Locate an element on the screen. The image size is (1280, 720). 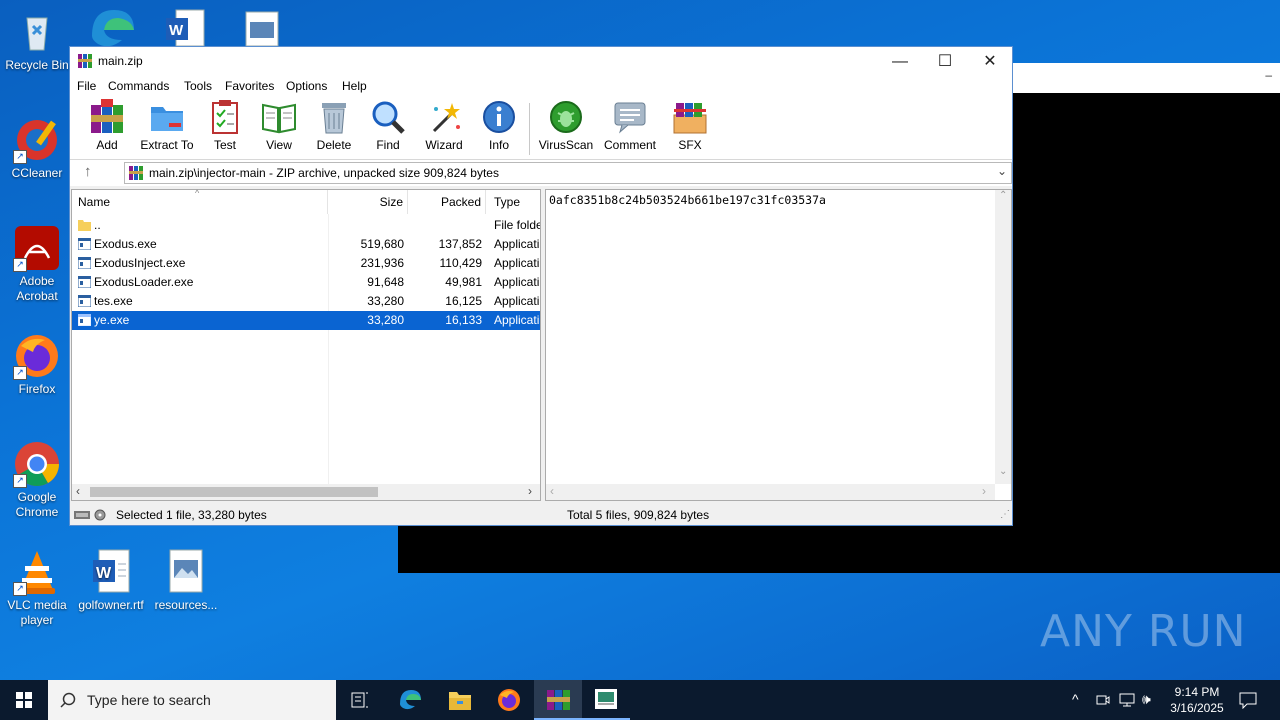
recycle-bin-icon is located at coordinates (37, 32).